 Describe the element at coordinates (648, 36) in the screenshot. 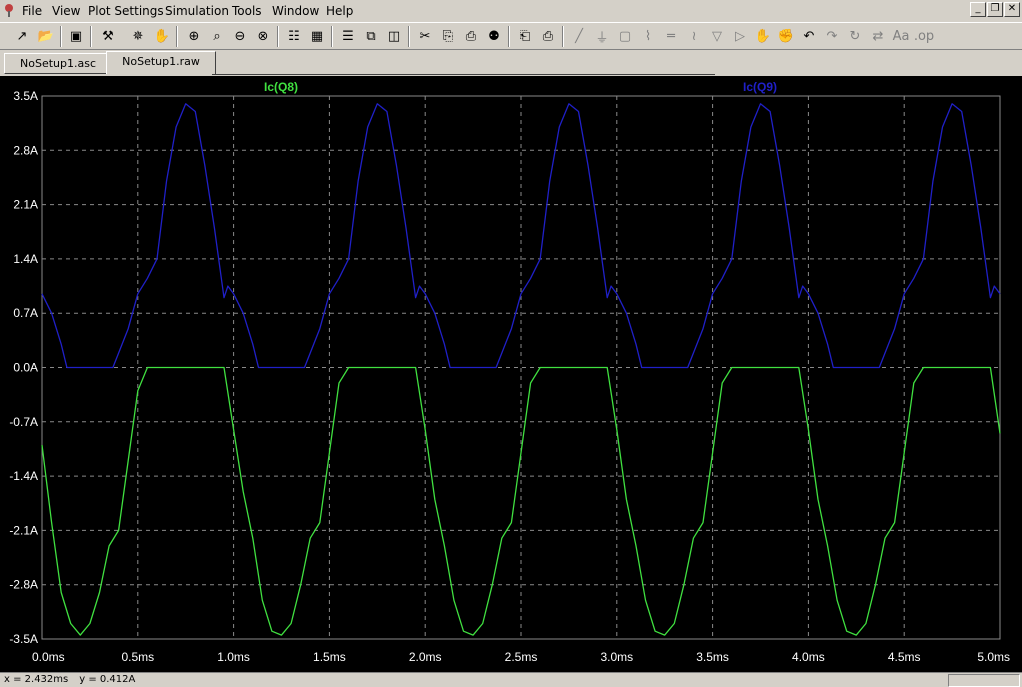

I see `resistor-icon: ⌇` at that location.